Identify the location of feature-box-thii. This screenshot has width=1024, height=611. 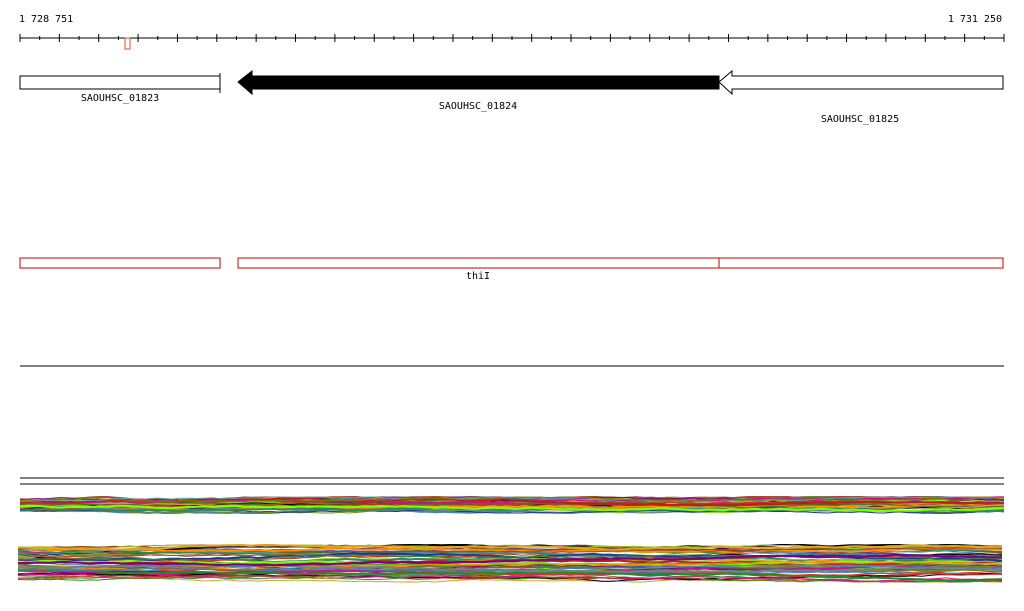
(478, 263).